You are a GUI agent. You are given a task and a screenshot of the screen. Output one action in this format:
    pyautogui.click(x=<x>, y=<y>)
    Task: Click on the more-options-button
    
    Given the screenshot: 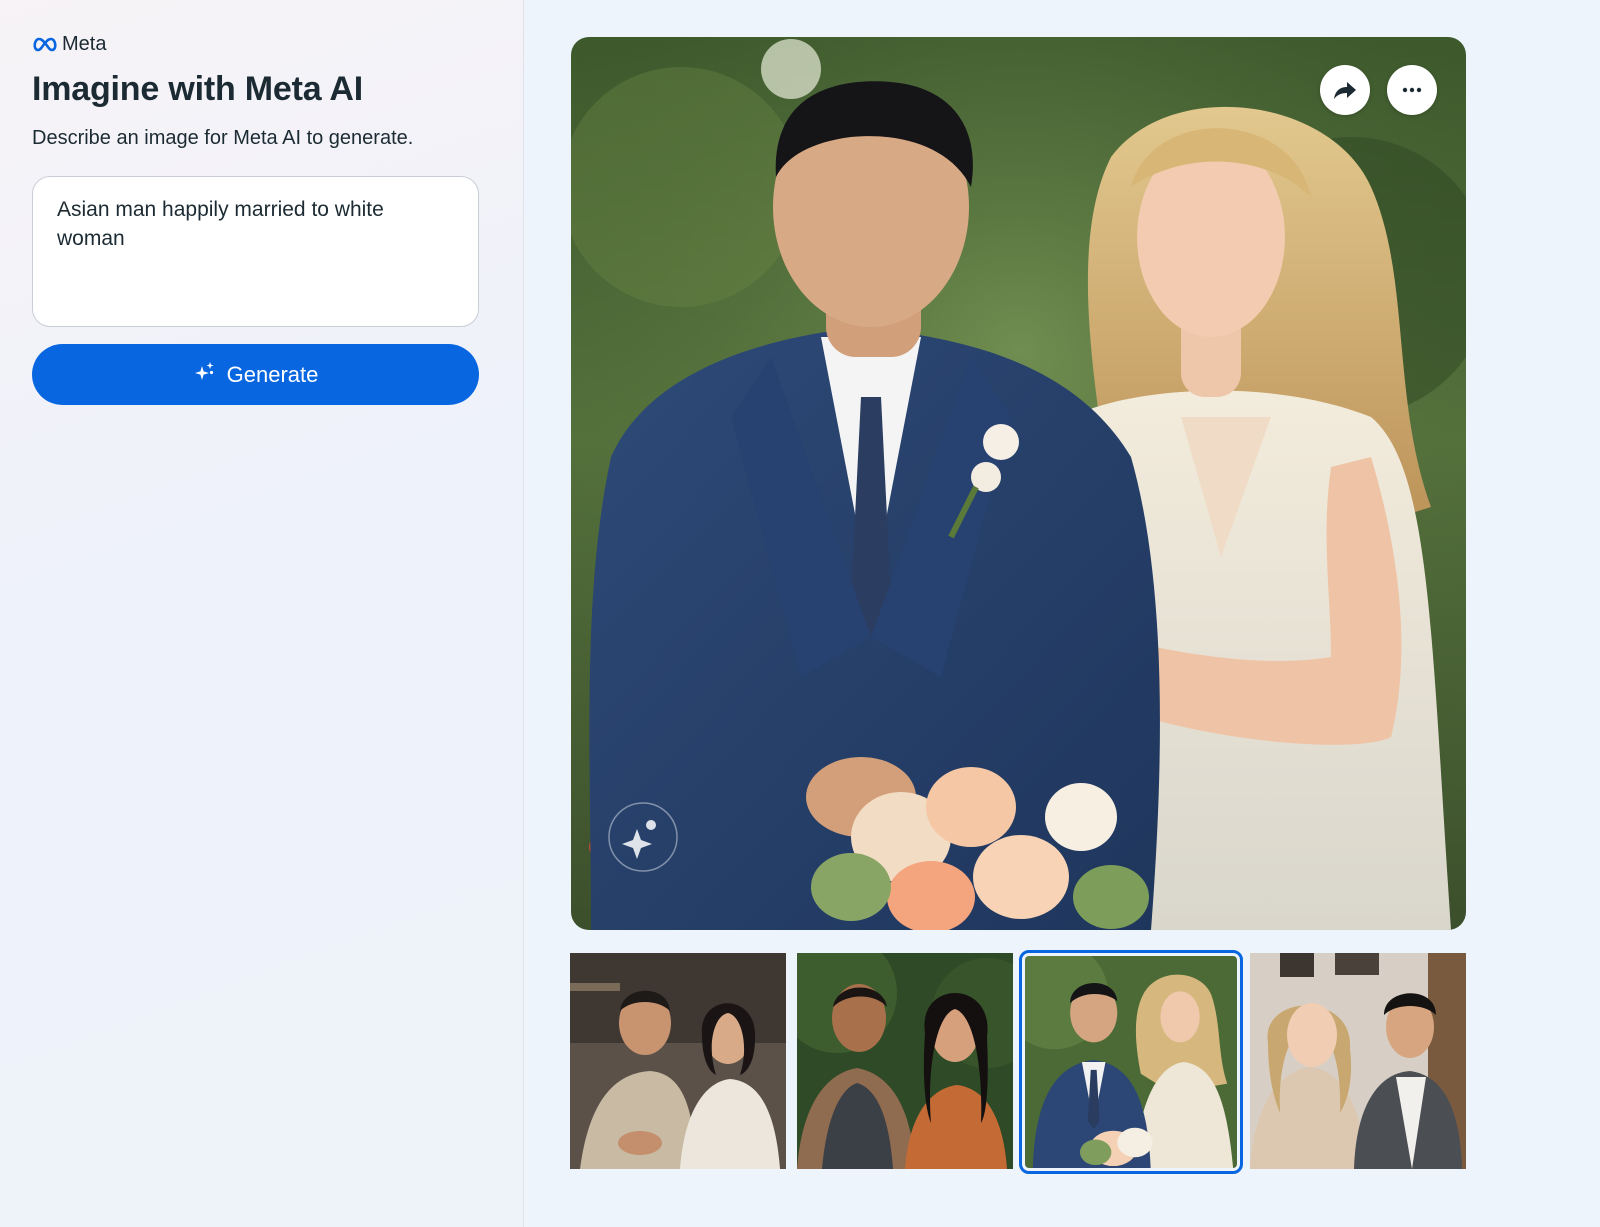 What is the action you would take?
    pyautogui.click(x=1412, y=90)
    